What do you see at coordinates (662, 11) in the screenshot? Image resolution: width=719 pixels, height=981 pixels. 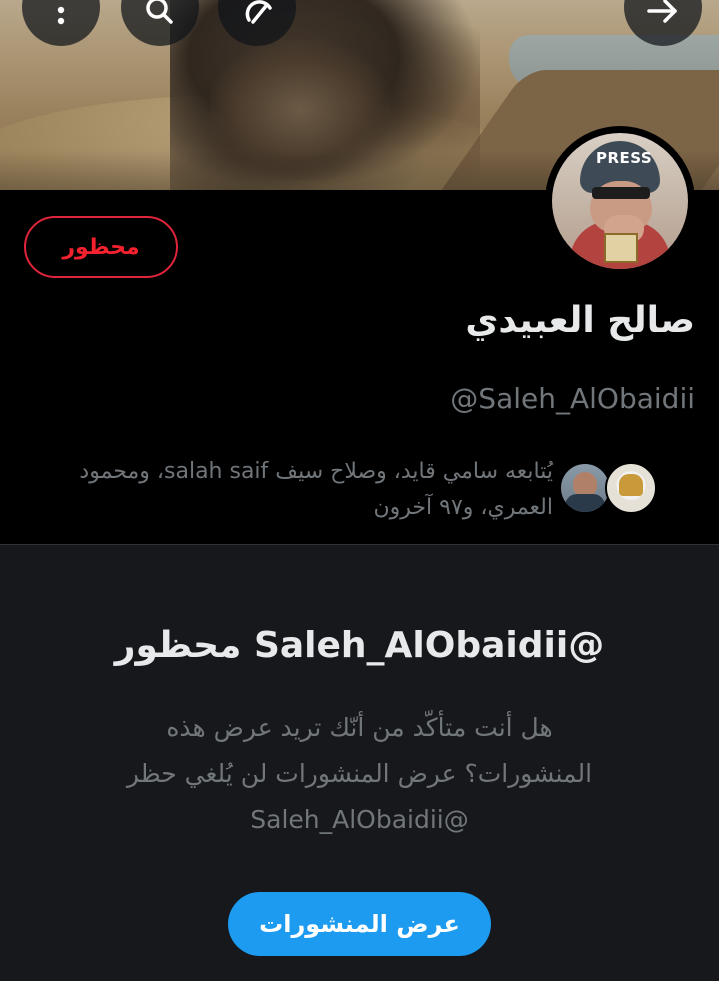 I see `arrow-right-icon` at bounding box center [662, 11].